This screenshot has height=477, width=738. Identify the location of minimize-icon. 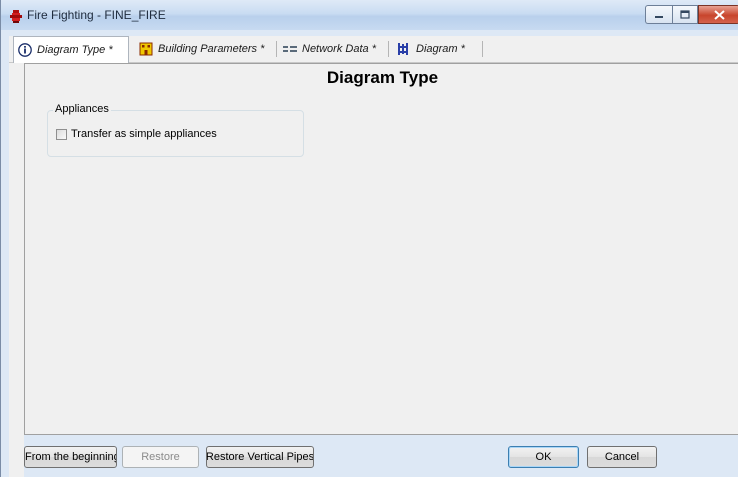
(659, 16).